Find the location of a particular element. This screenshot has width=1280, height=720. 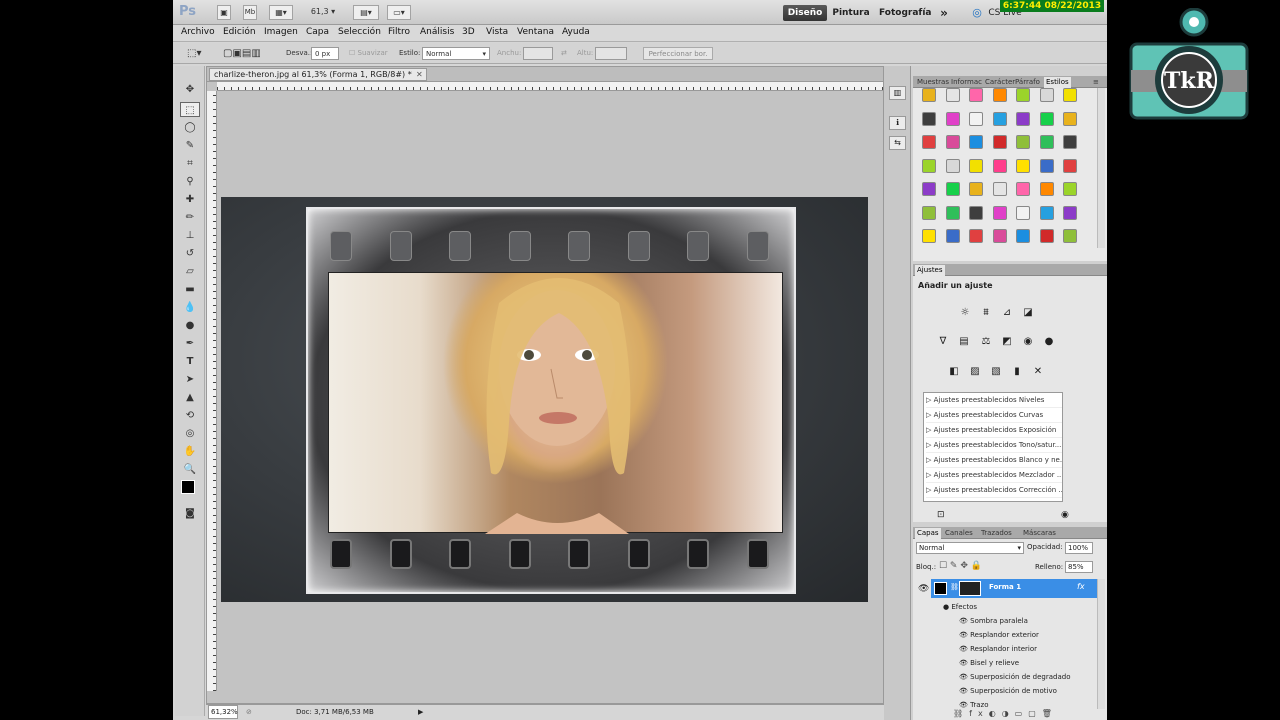

preset-levels: ▷ Ajustes preestablecidos Niveles is located at coordinates (994, 400).